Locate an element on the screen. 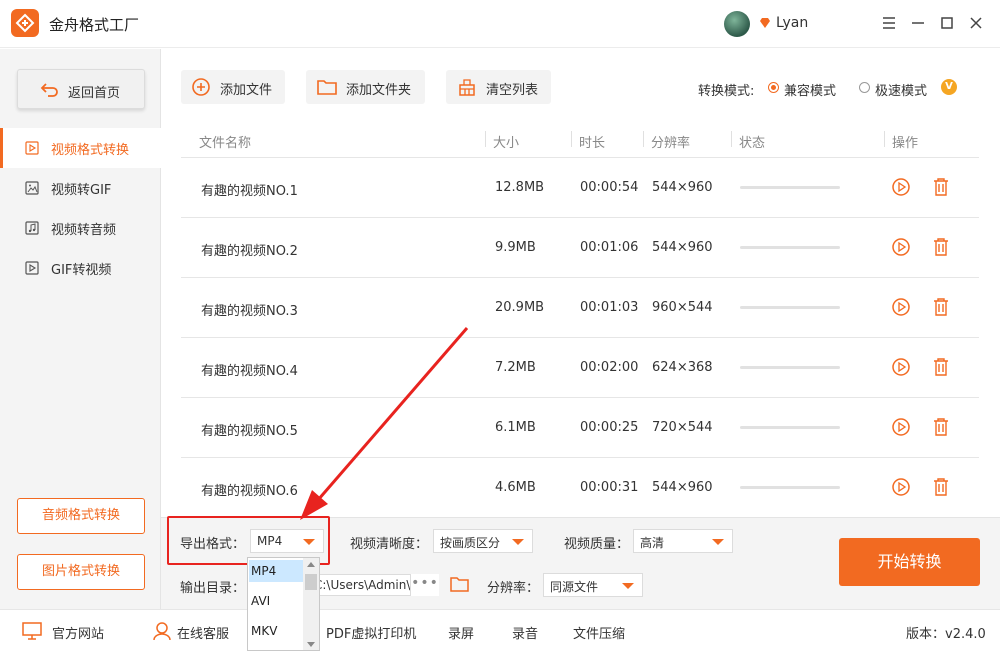 The image size is (1000, 651). sidebar-item-video-to-audio: 视频转音频 is located at coordinates (80, 228).